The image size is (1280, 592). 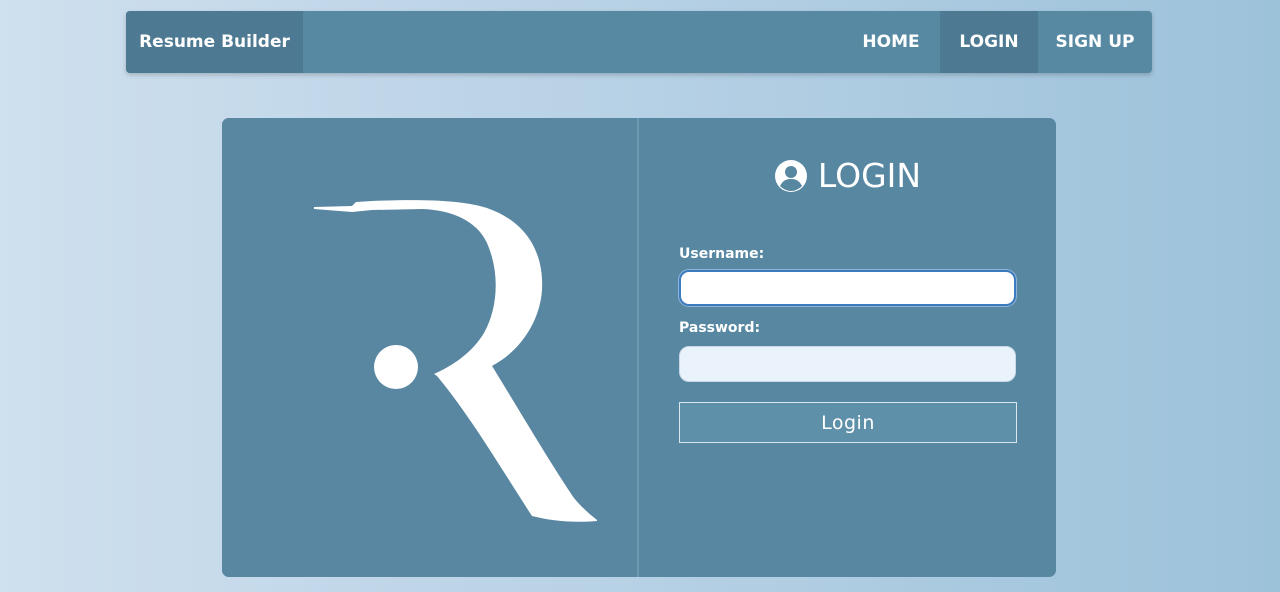 I want to click on navbar-spacer, so click(x=572, y=42).